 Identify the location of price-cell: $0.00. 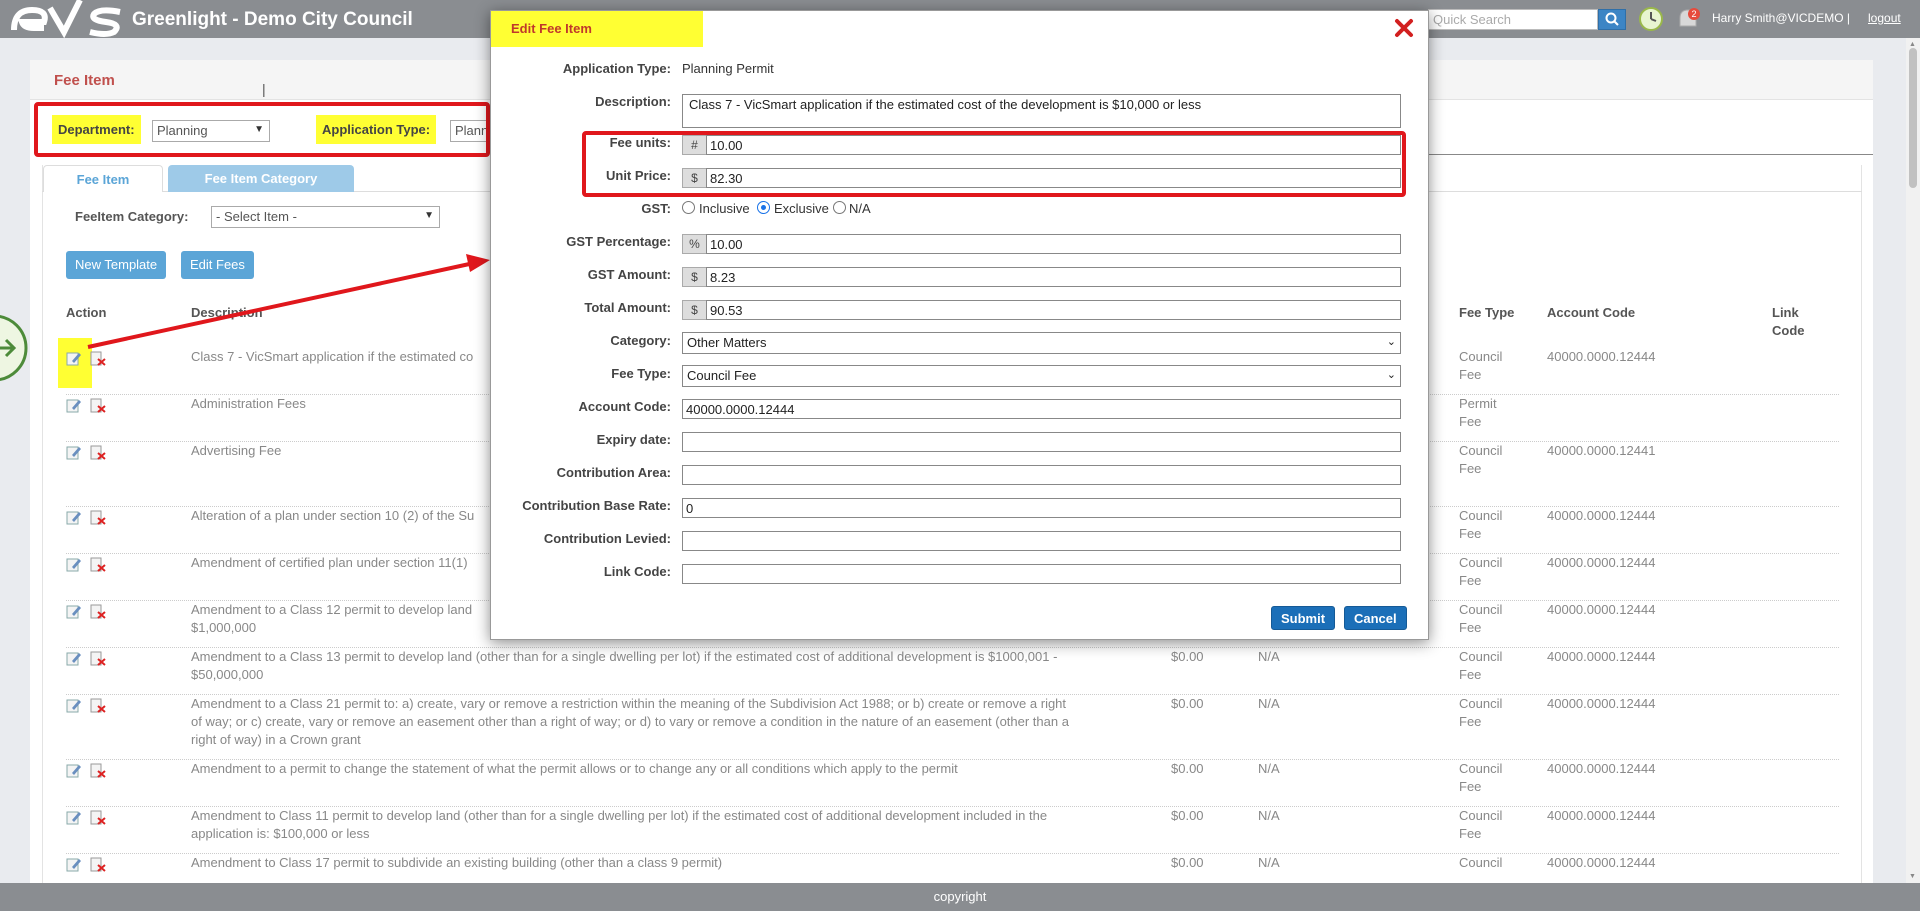
(1187, 768).